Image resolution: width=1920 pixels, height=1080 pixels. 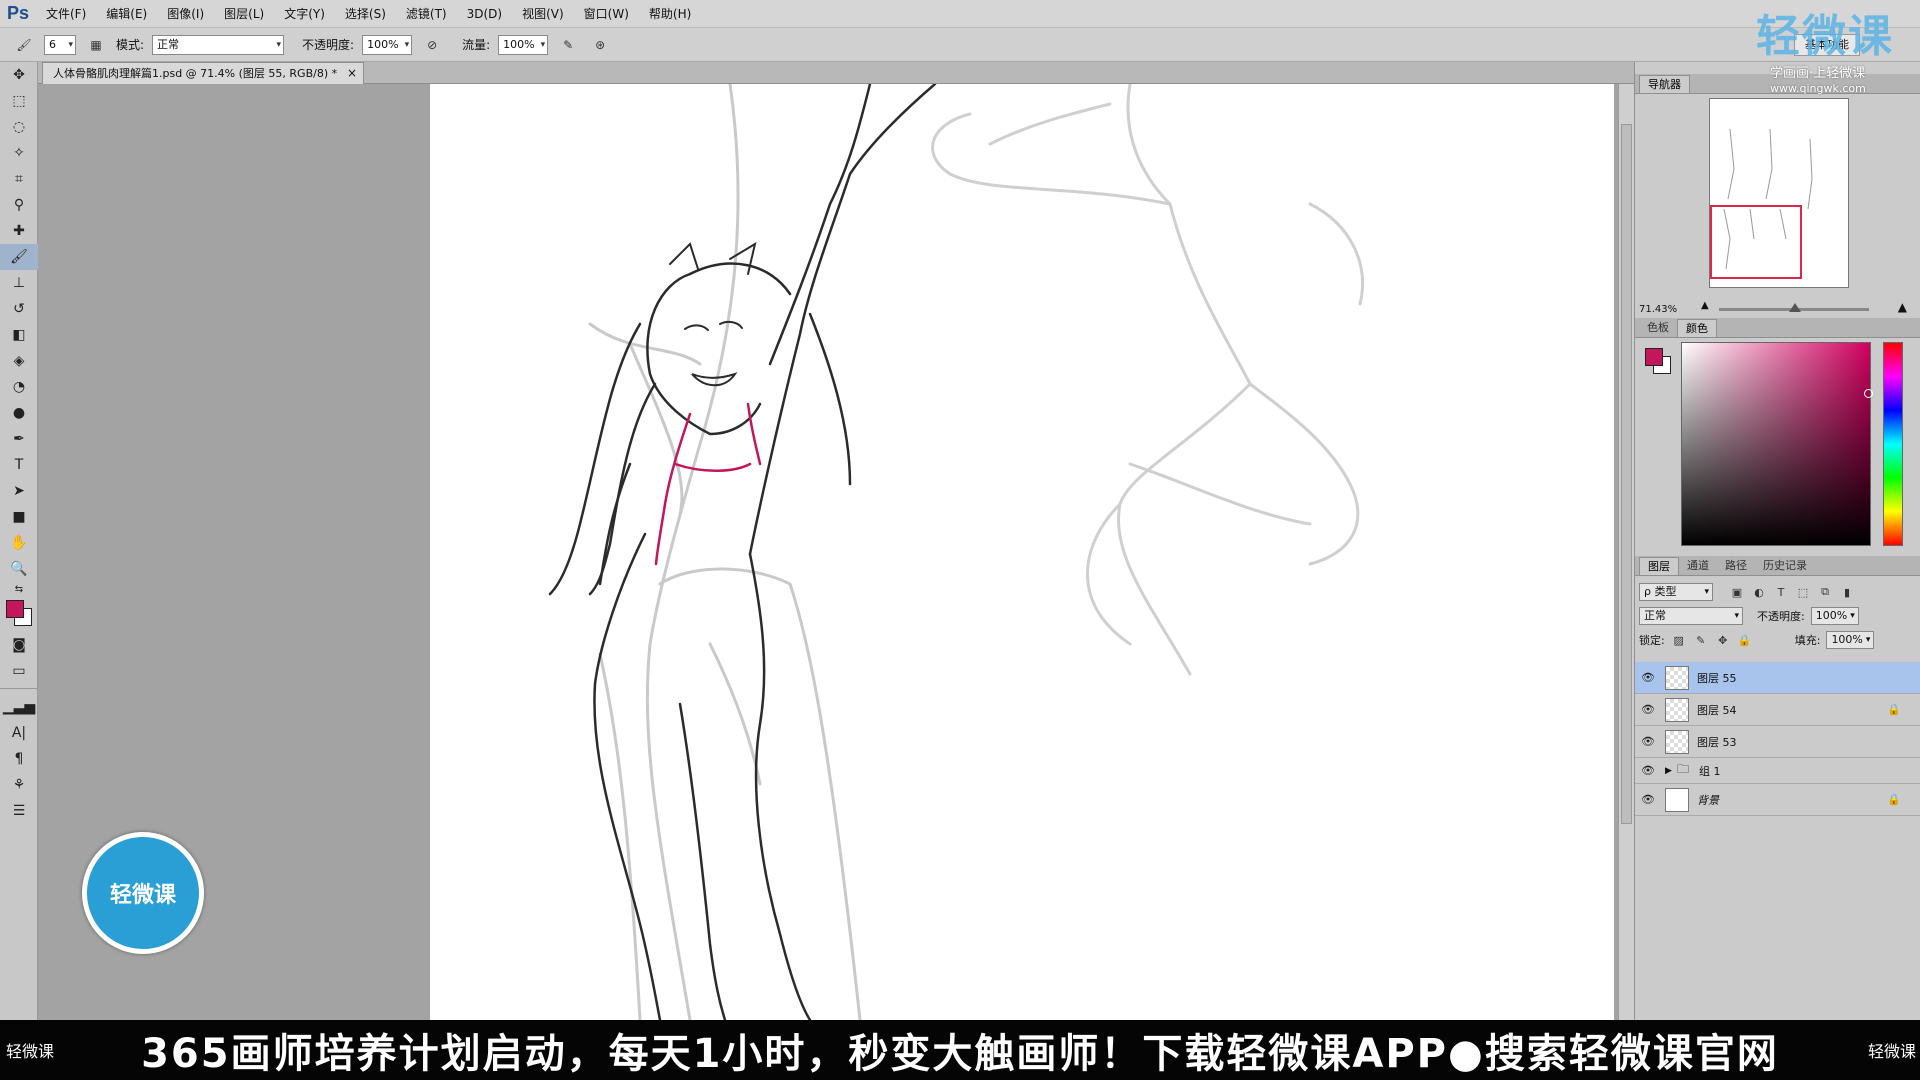 I want to click on layer-filter-select: ρ 类型 ▾, so click(x=1676, y=592).